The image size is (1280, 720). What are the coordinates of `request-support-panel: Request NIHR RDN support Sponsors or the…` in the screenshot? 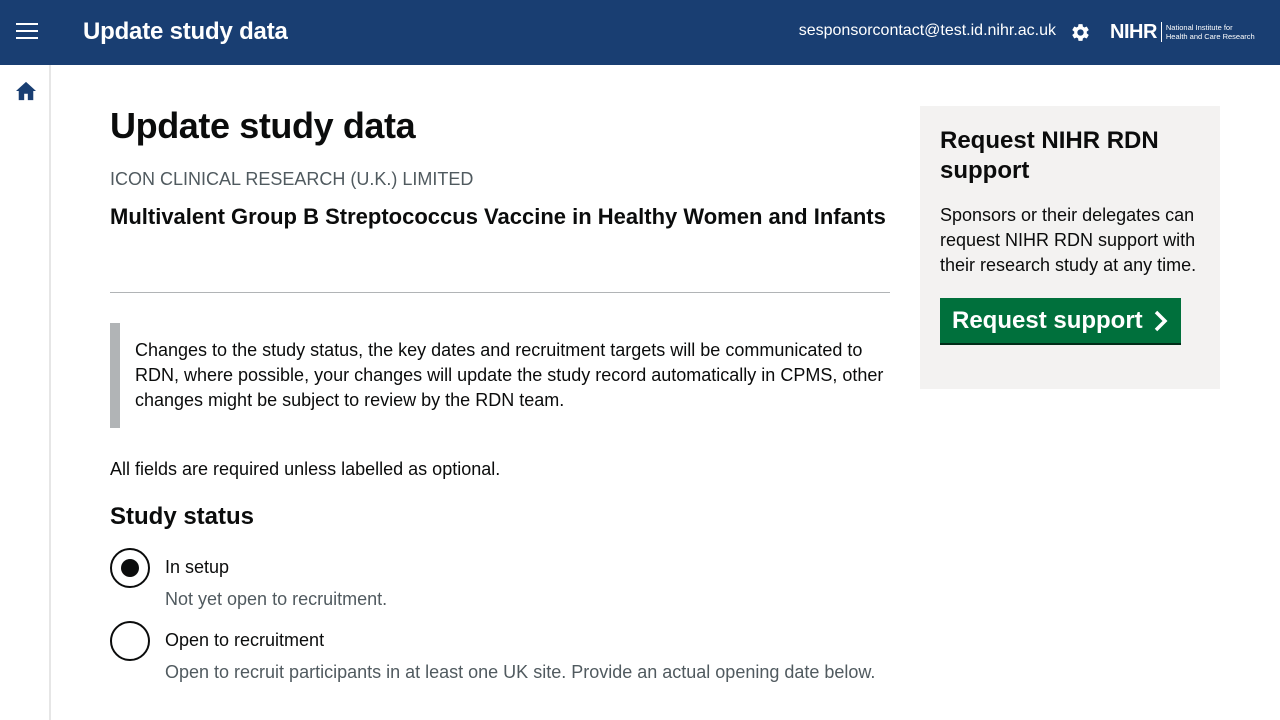 It's located at (1070, 247).